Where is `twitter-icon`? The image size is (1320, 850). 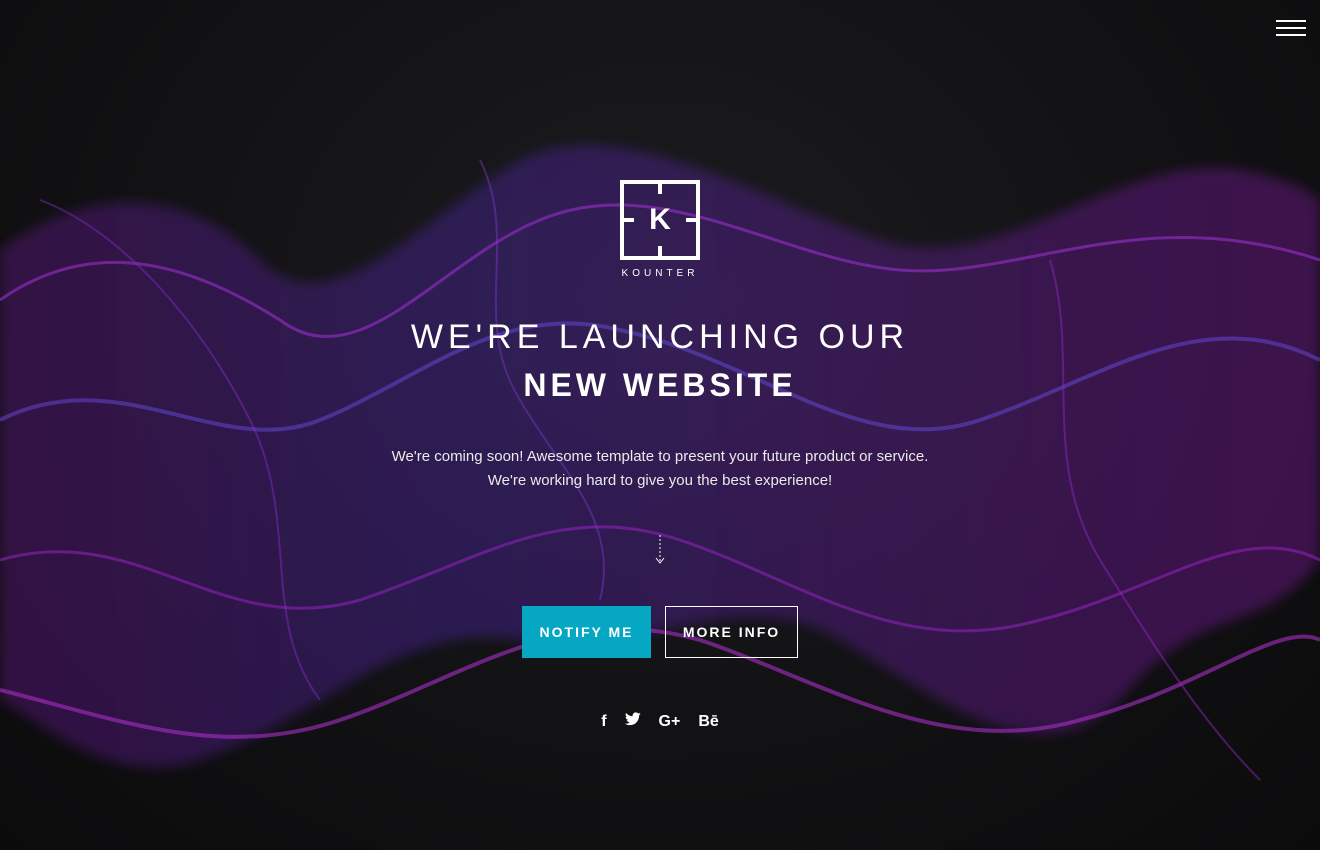
twitter-icon is located at coordinates (632, 721).